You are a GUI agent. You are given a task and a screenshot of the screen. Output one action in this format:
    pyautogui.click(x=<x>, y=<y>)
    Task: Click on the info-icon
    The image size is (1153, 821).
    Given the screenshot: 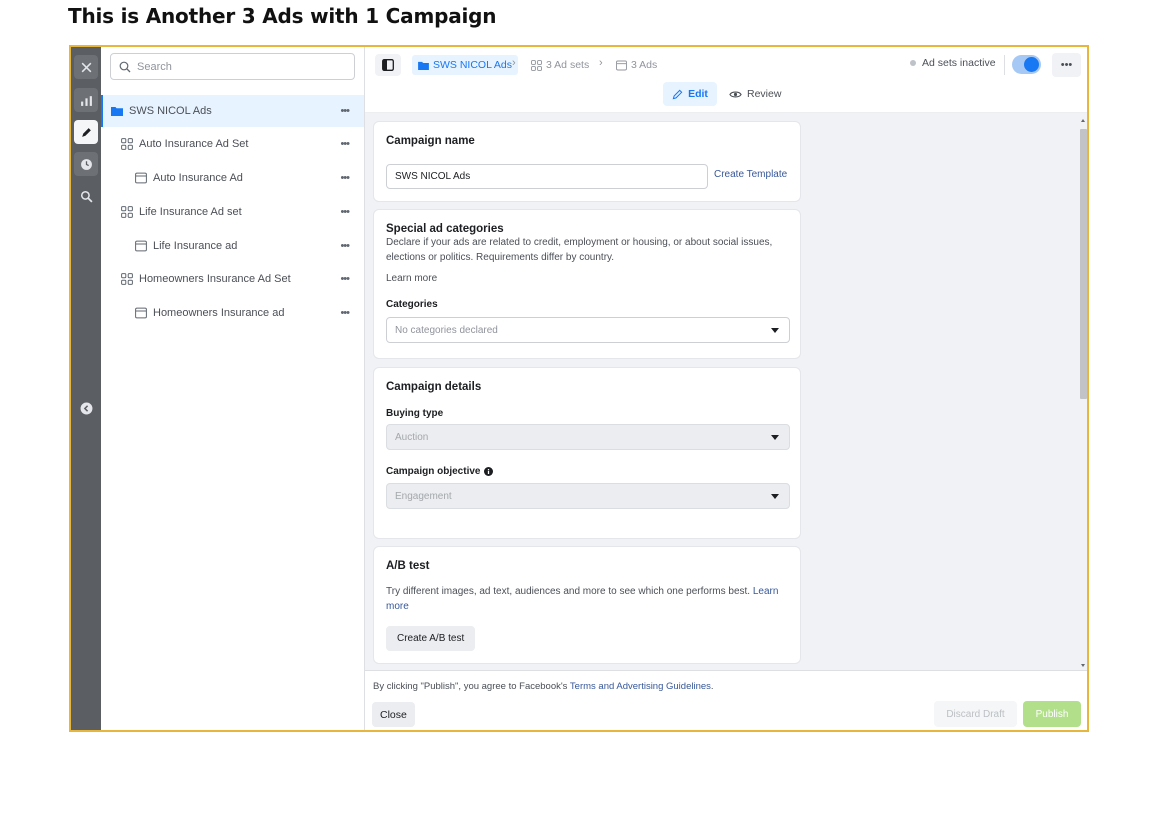 What is the action you would take?
    pyautogui.click(x=489, y=471)
    